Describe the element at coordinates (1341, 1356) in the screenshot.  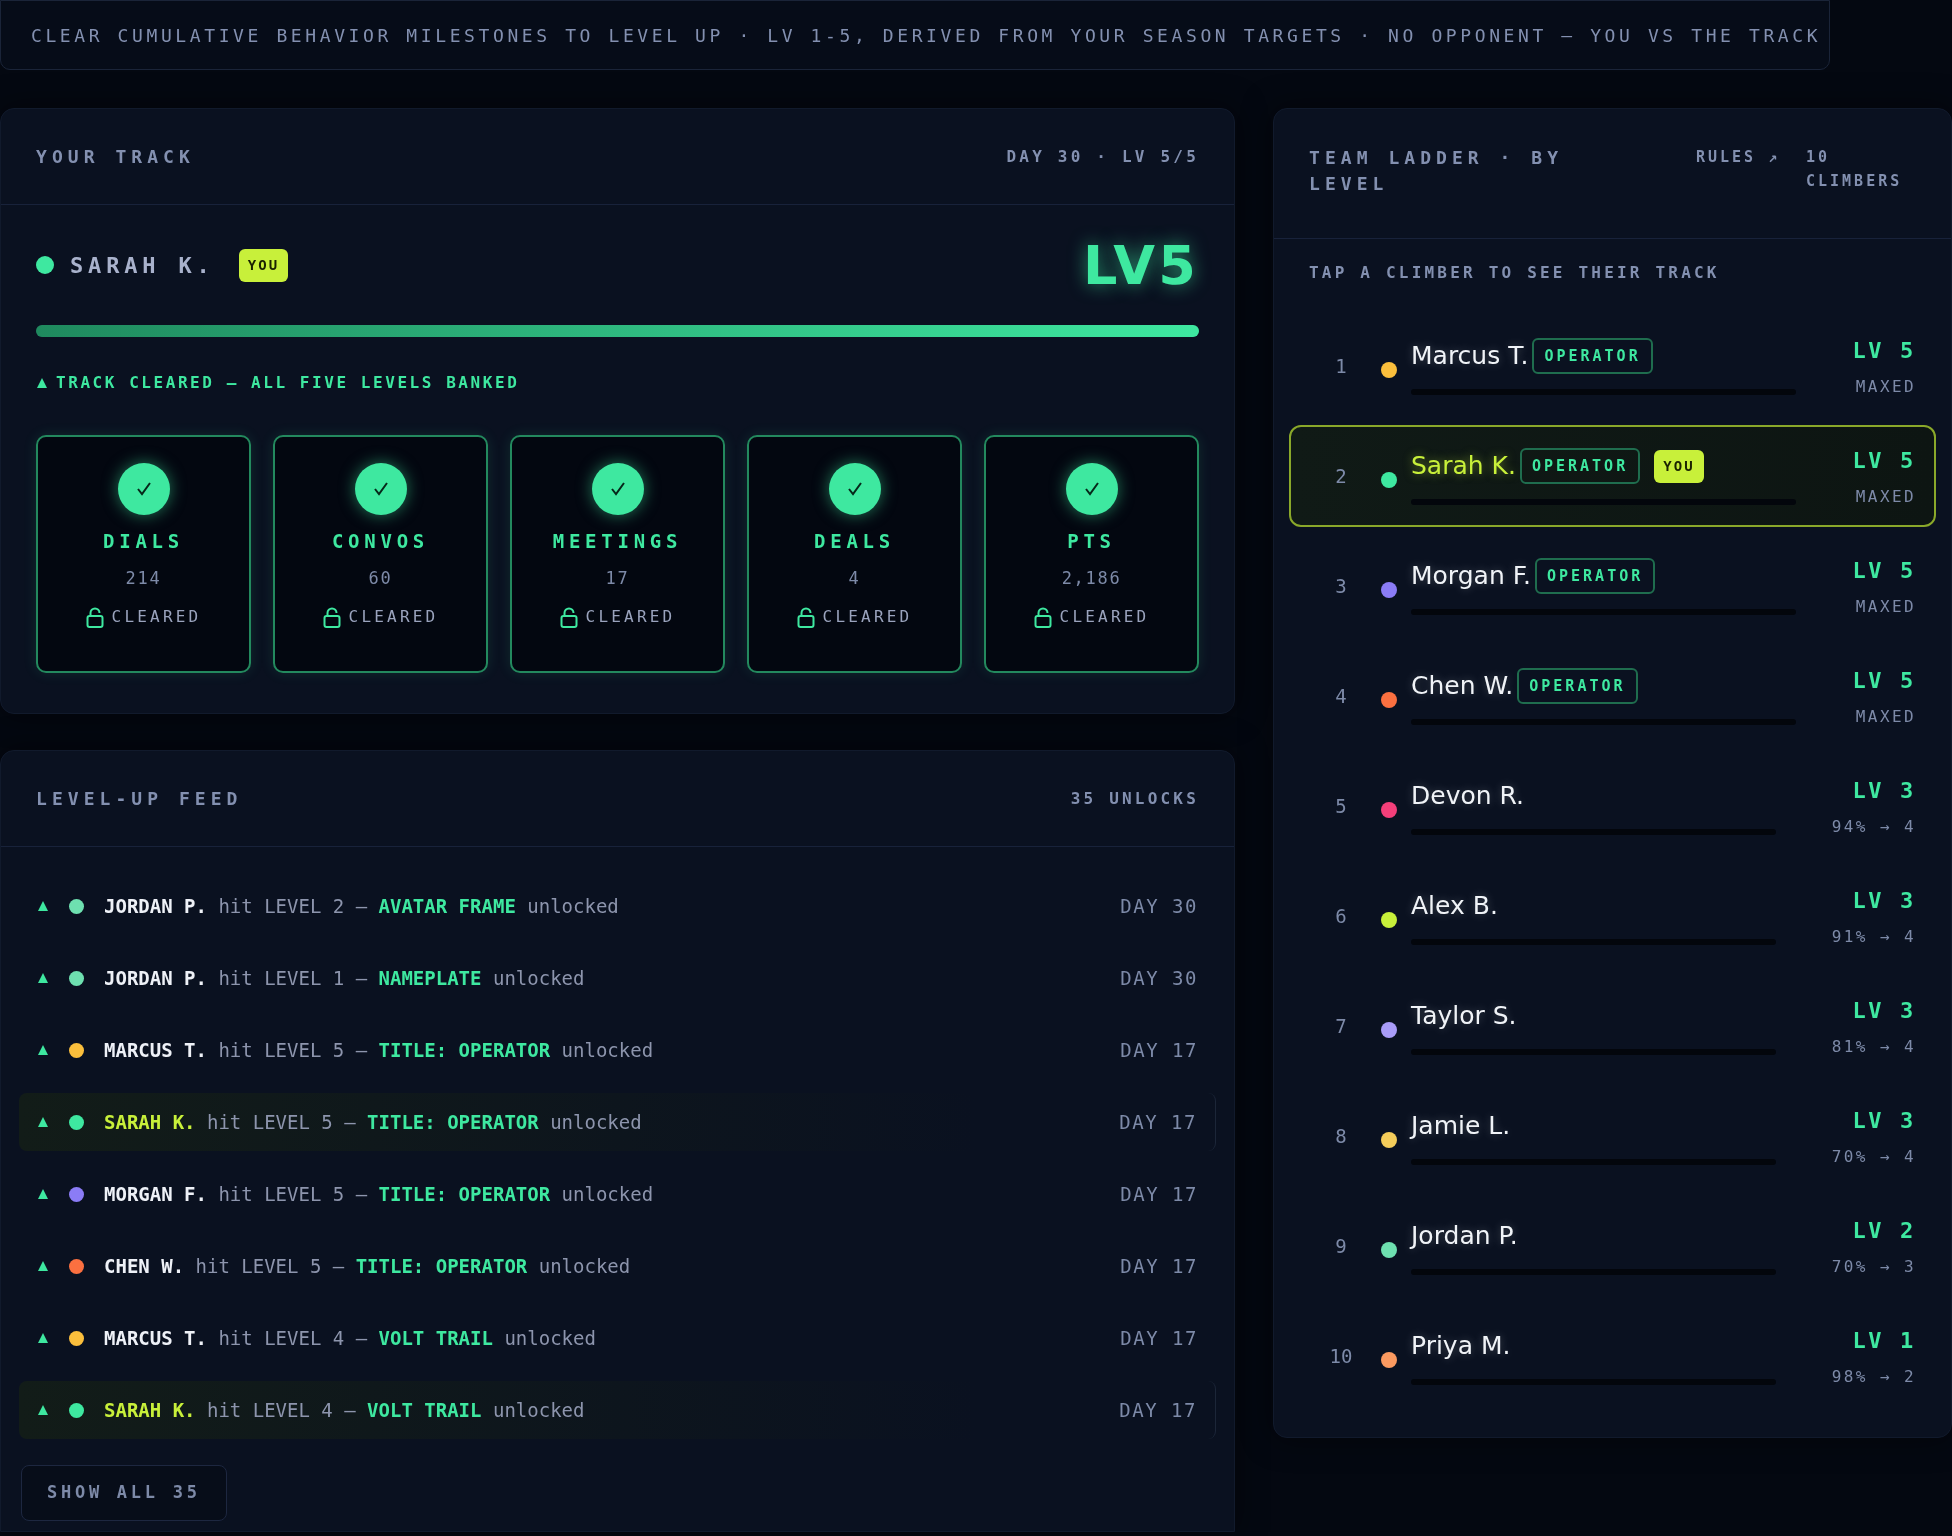
I see `rank-number: 10` at that location.